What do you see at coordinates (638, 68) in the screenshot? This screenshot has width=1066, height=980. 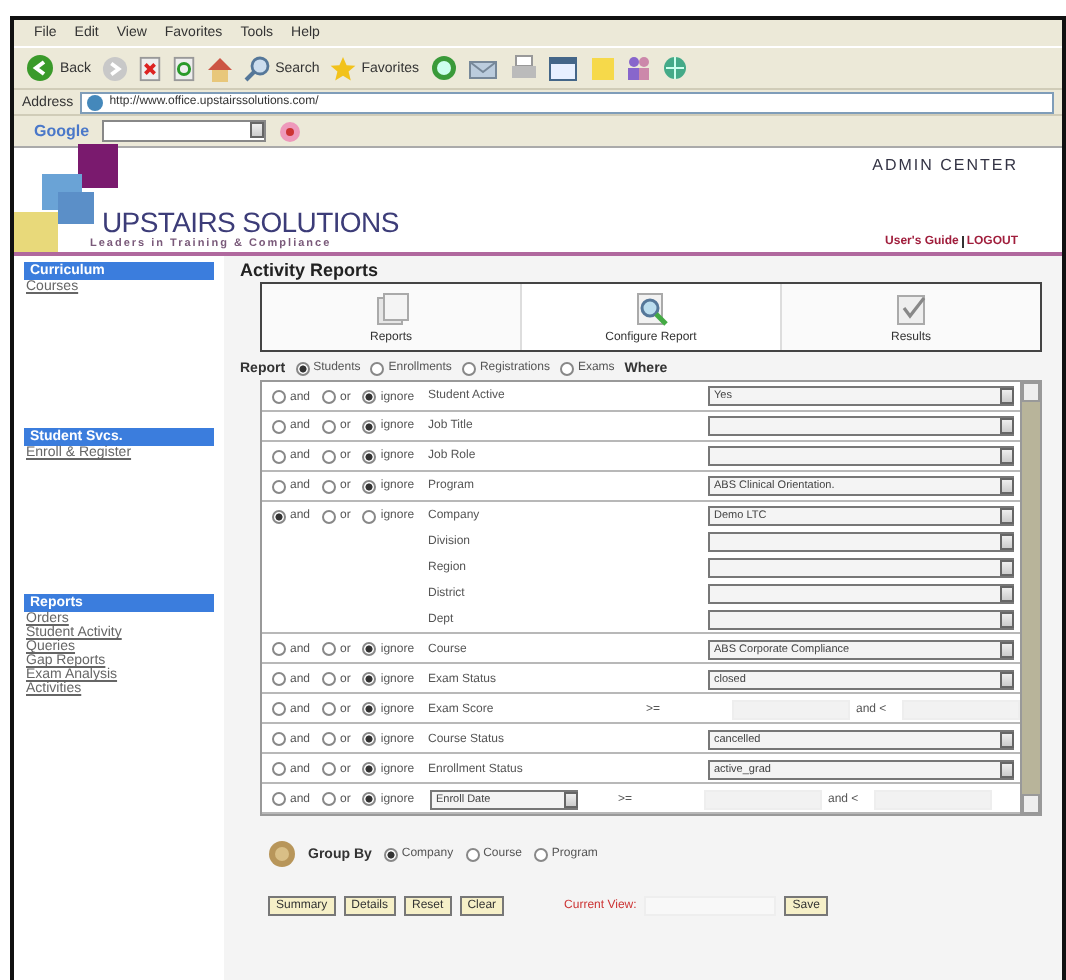 I see `people-icon` at bounding box center [638, 68].